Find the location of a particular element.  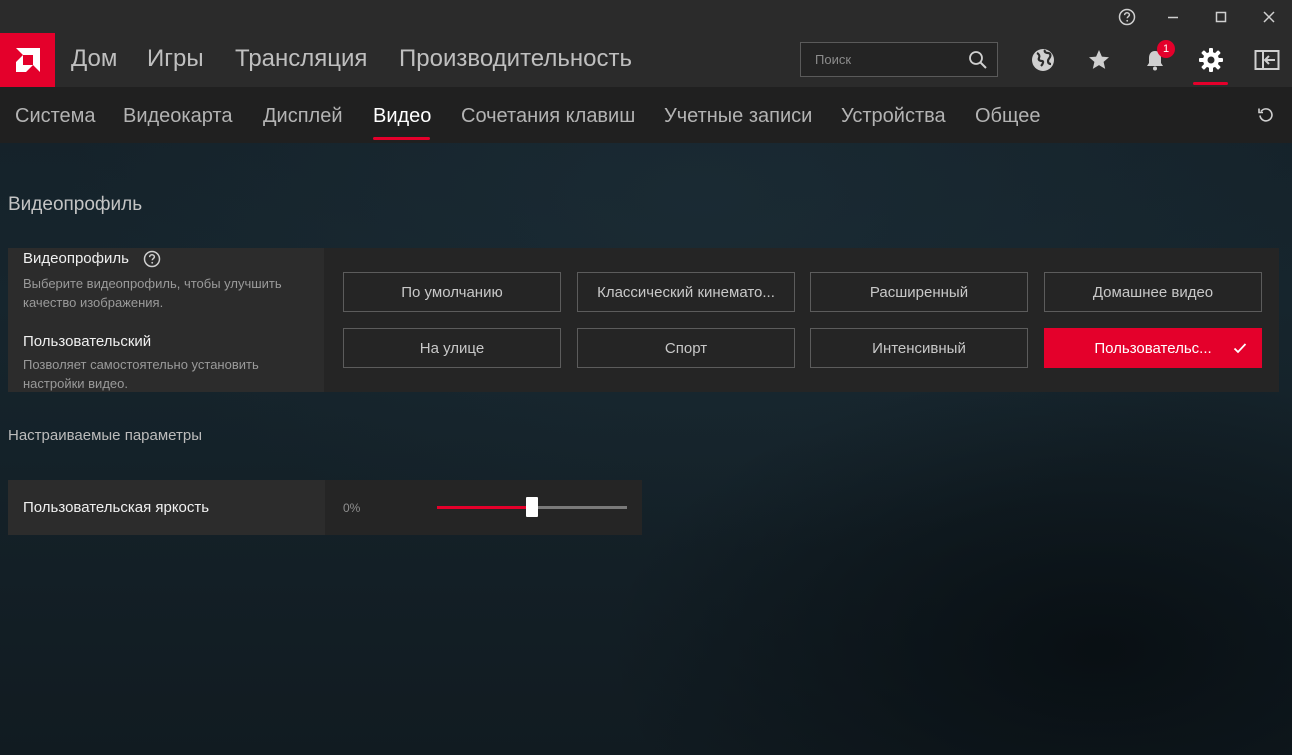

tab-system: Система is located at coordinates (55, 116).